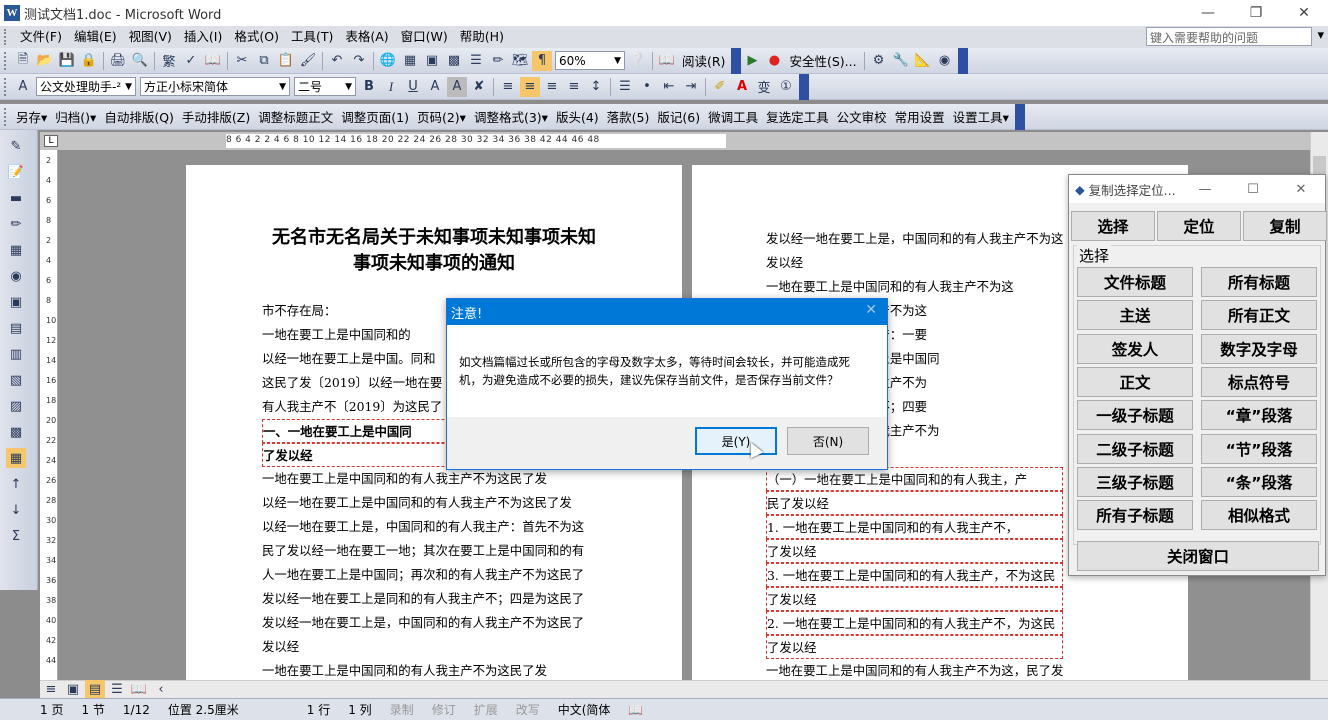 The width and height of the screenshot is (1328, 720). I want to click on all-titles-button: 所有标题, so click(1259, 282).